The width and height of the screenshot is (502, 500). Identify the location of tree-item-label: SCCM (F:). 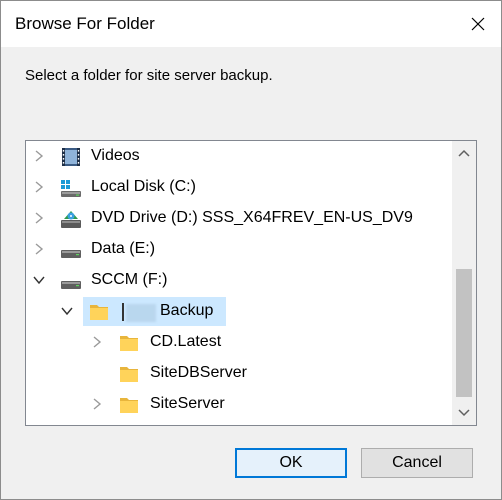
(129, 279).